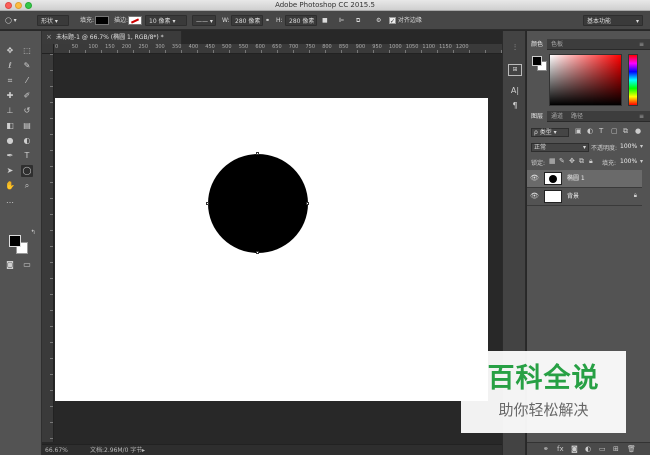 Image resolution: width=650 pixels, height=455 pixels. What do you see at coordinates (625, 131) in the screenshot?
I see `filter-smart-object-icon: ⧉` at bounding box center [625, 131].